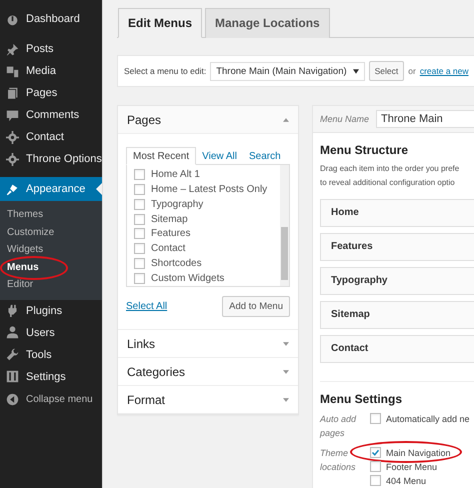  I want to click on sidebar-item: Dashboard, so click(51, 19).